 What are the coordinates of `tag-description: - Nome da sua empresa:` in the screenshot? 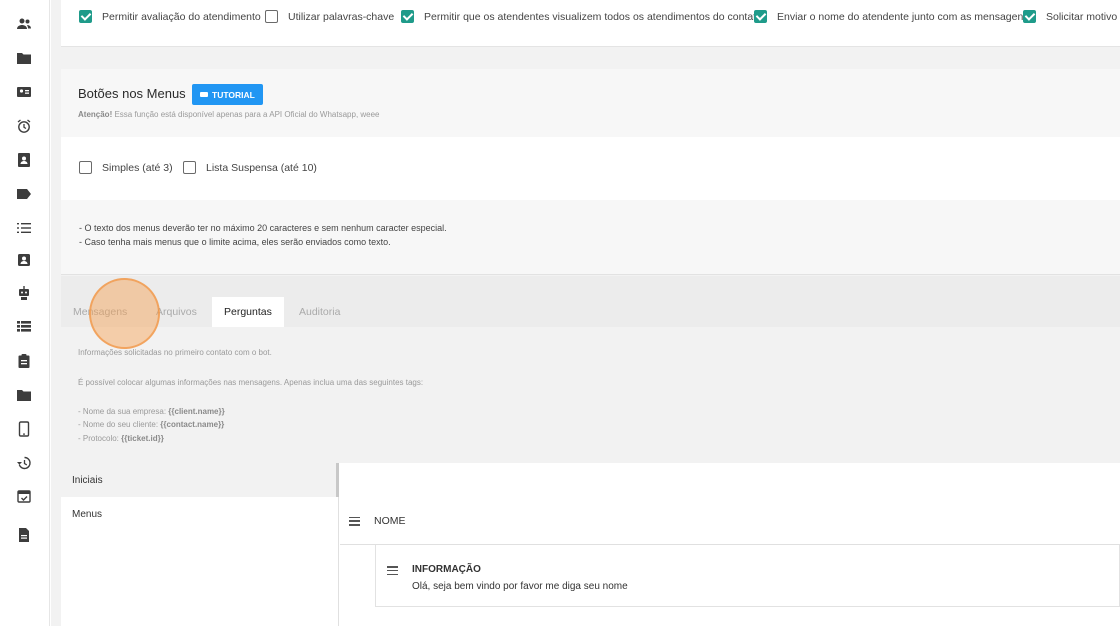 It's located at (123, 411).